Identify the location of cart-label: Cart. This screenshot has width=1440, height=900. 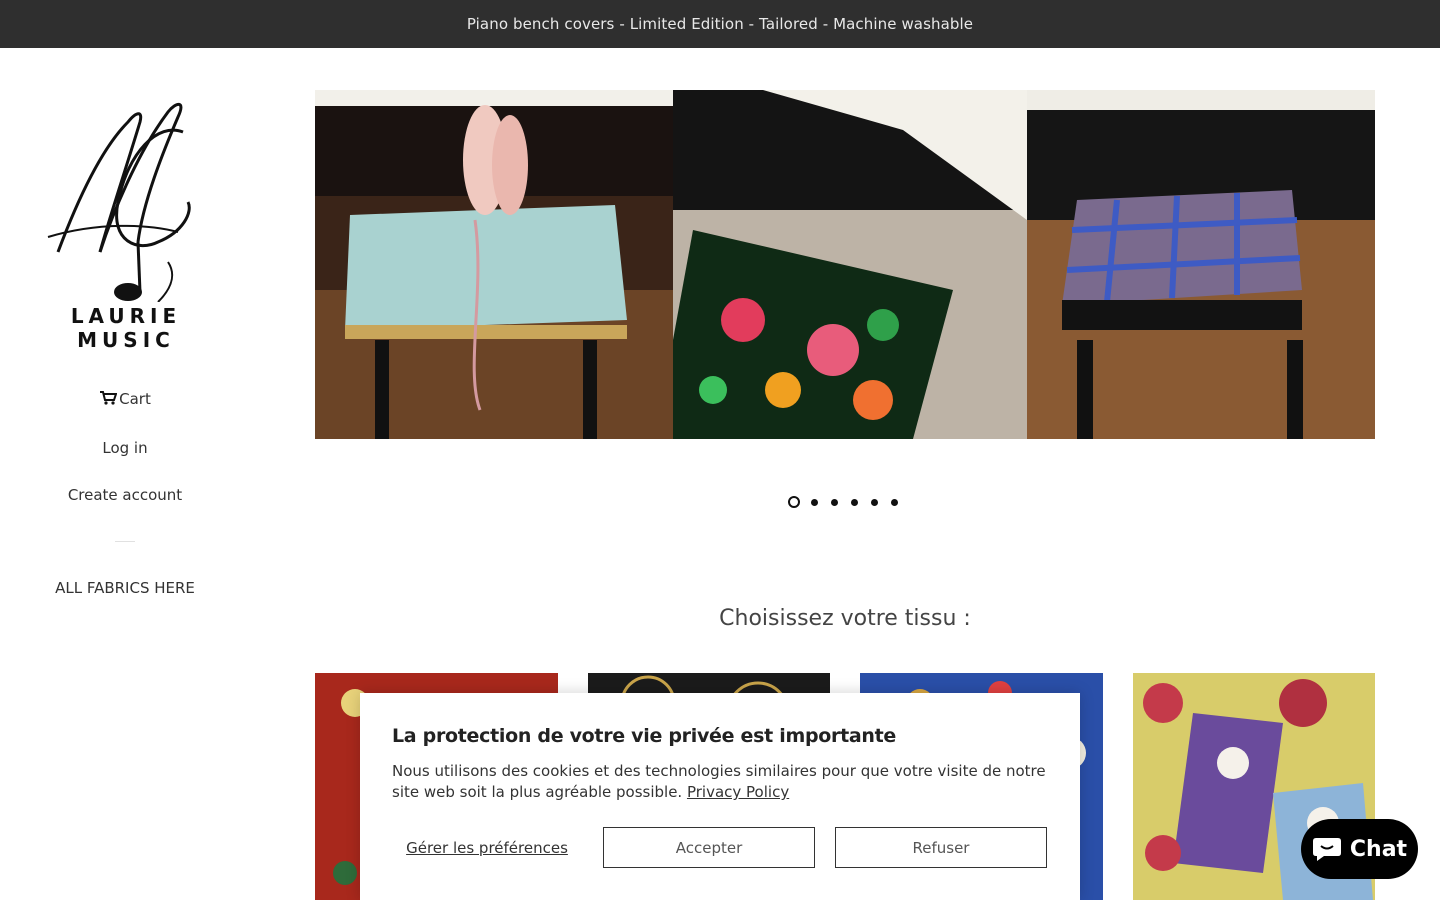
(135, 399).